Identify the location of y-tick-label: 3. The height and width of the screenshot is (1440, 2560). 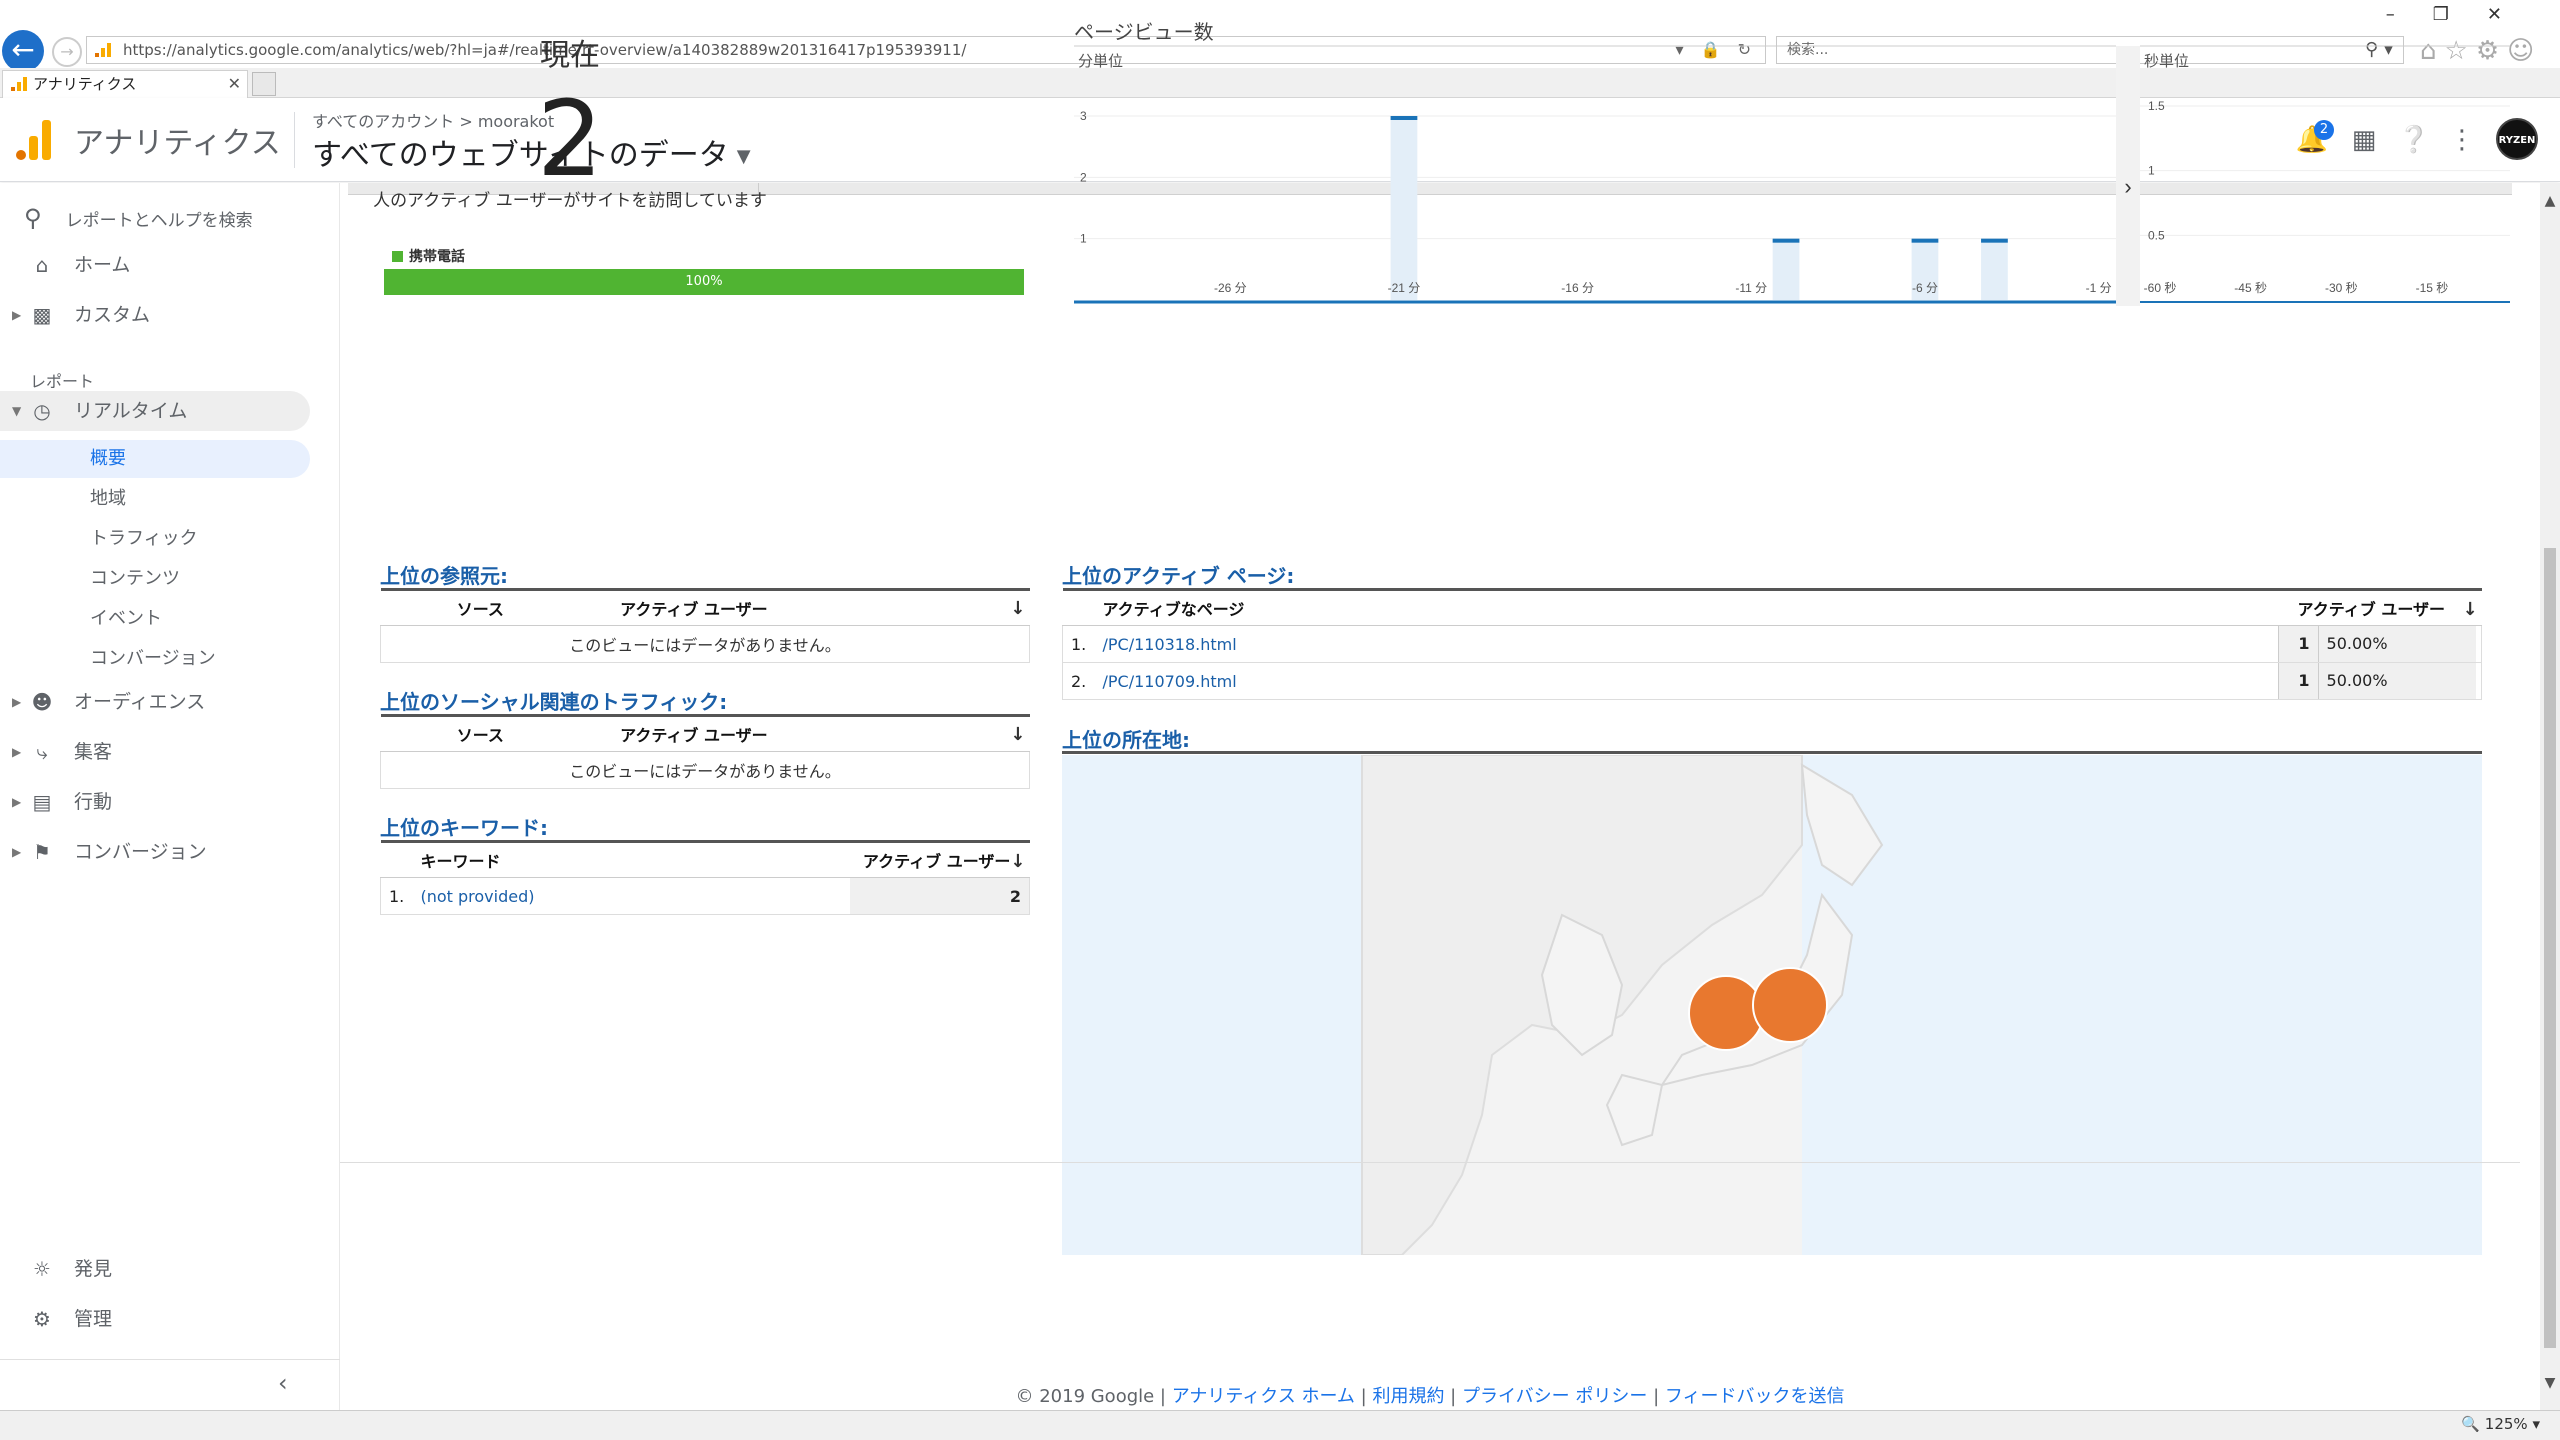
(1083, 116).